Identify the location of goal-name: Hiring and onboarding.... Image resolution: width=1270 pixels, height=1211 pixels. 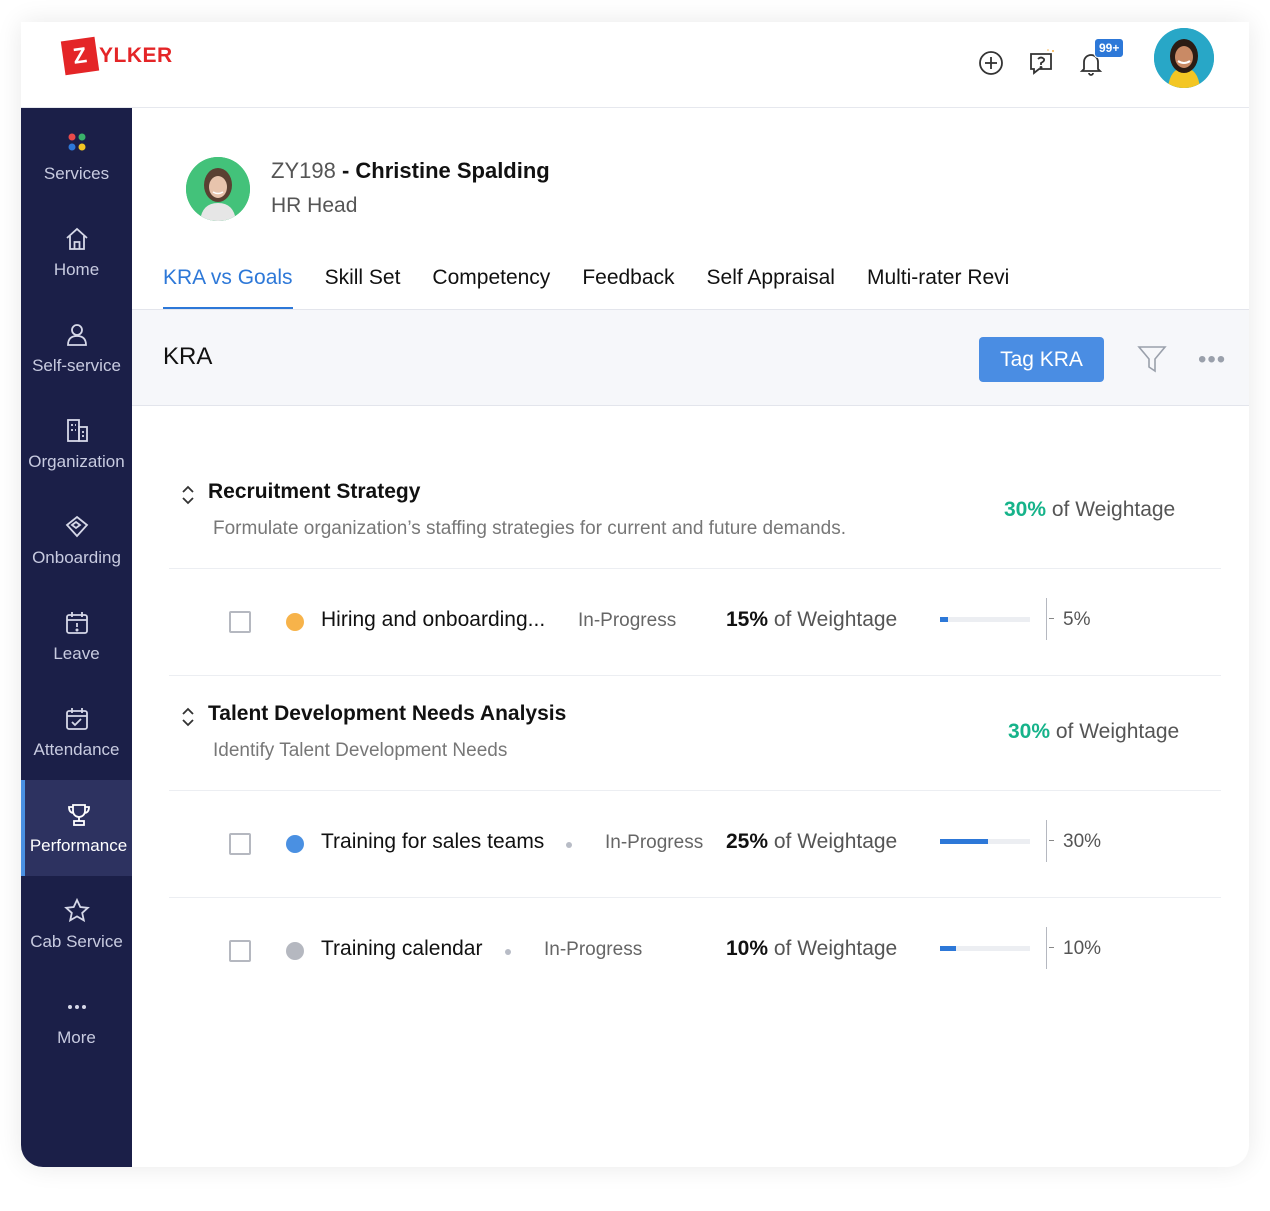
(433, 620).